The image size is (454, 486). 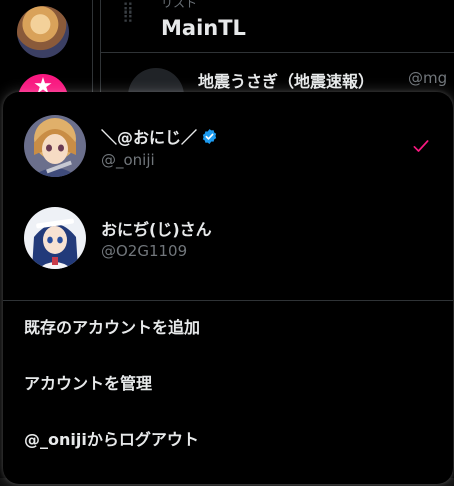 I want to click on rail-avatar, so click(x=43, y=32).